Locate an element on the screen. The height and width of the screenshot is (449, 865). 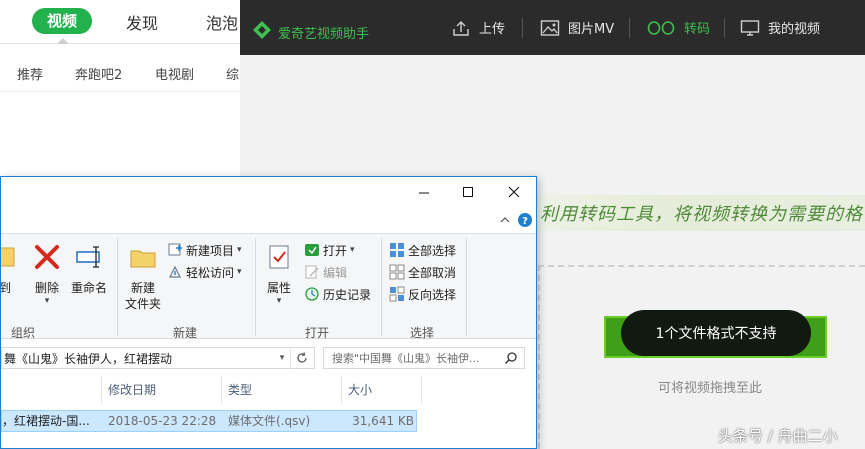
rename-label: 重命名 is located at coordinates (88, 288).